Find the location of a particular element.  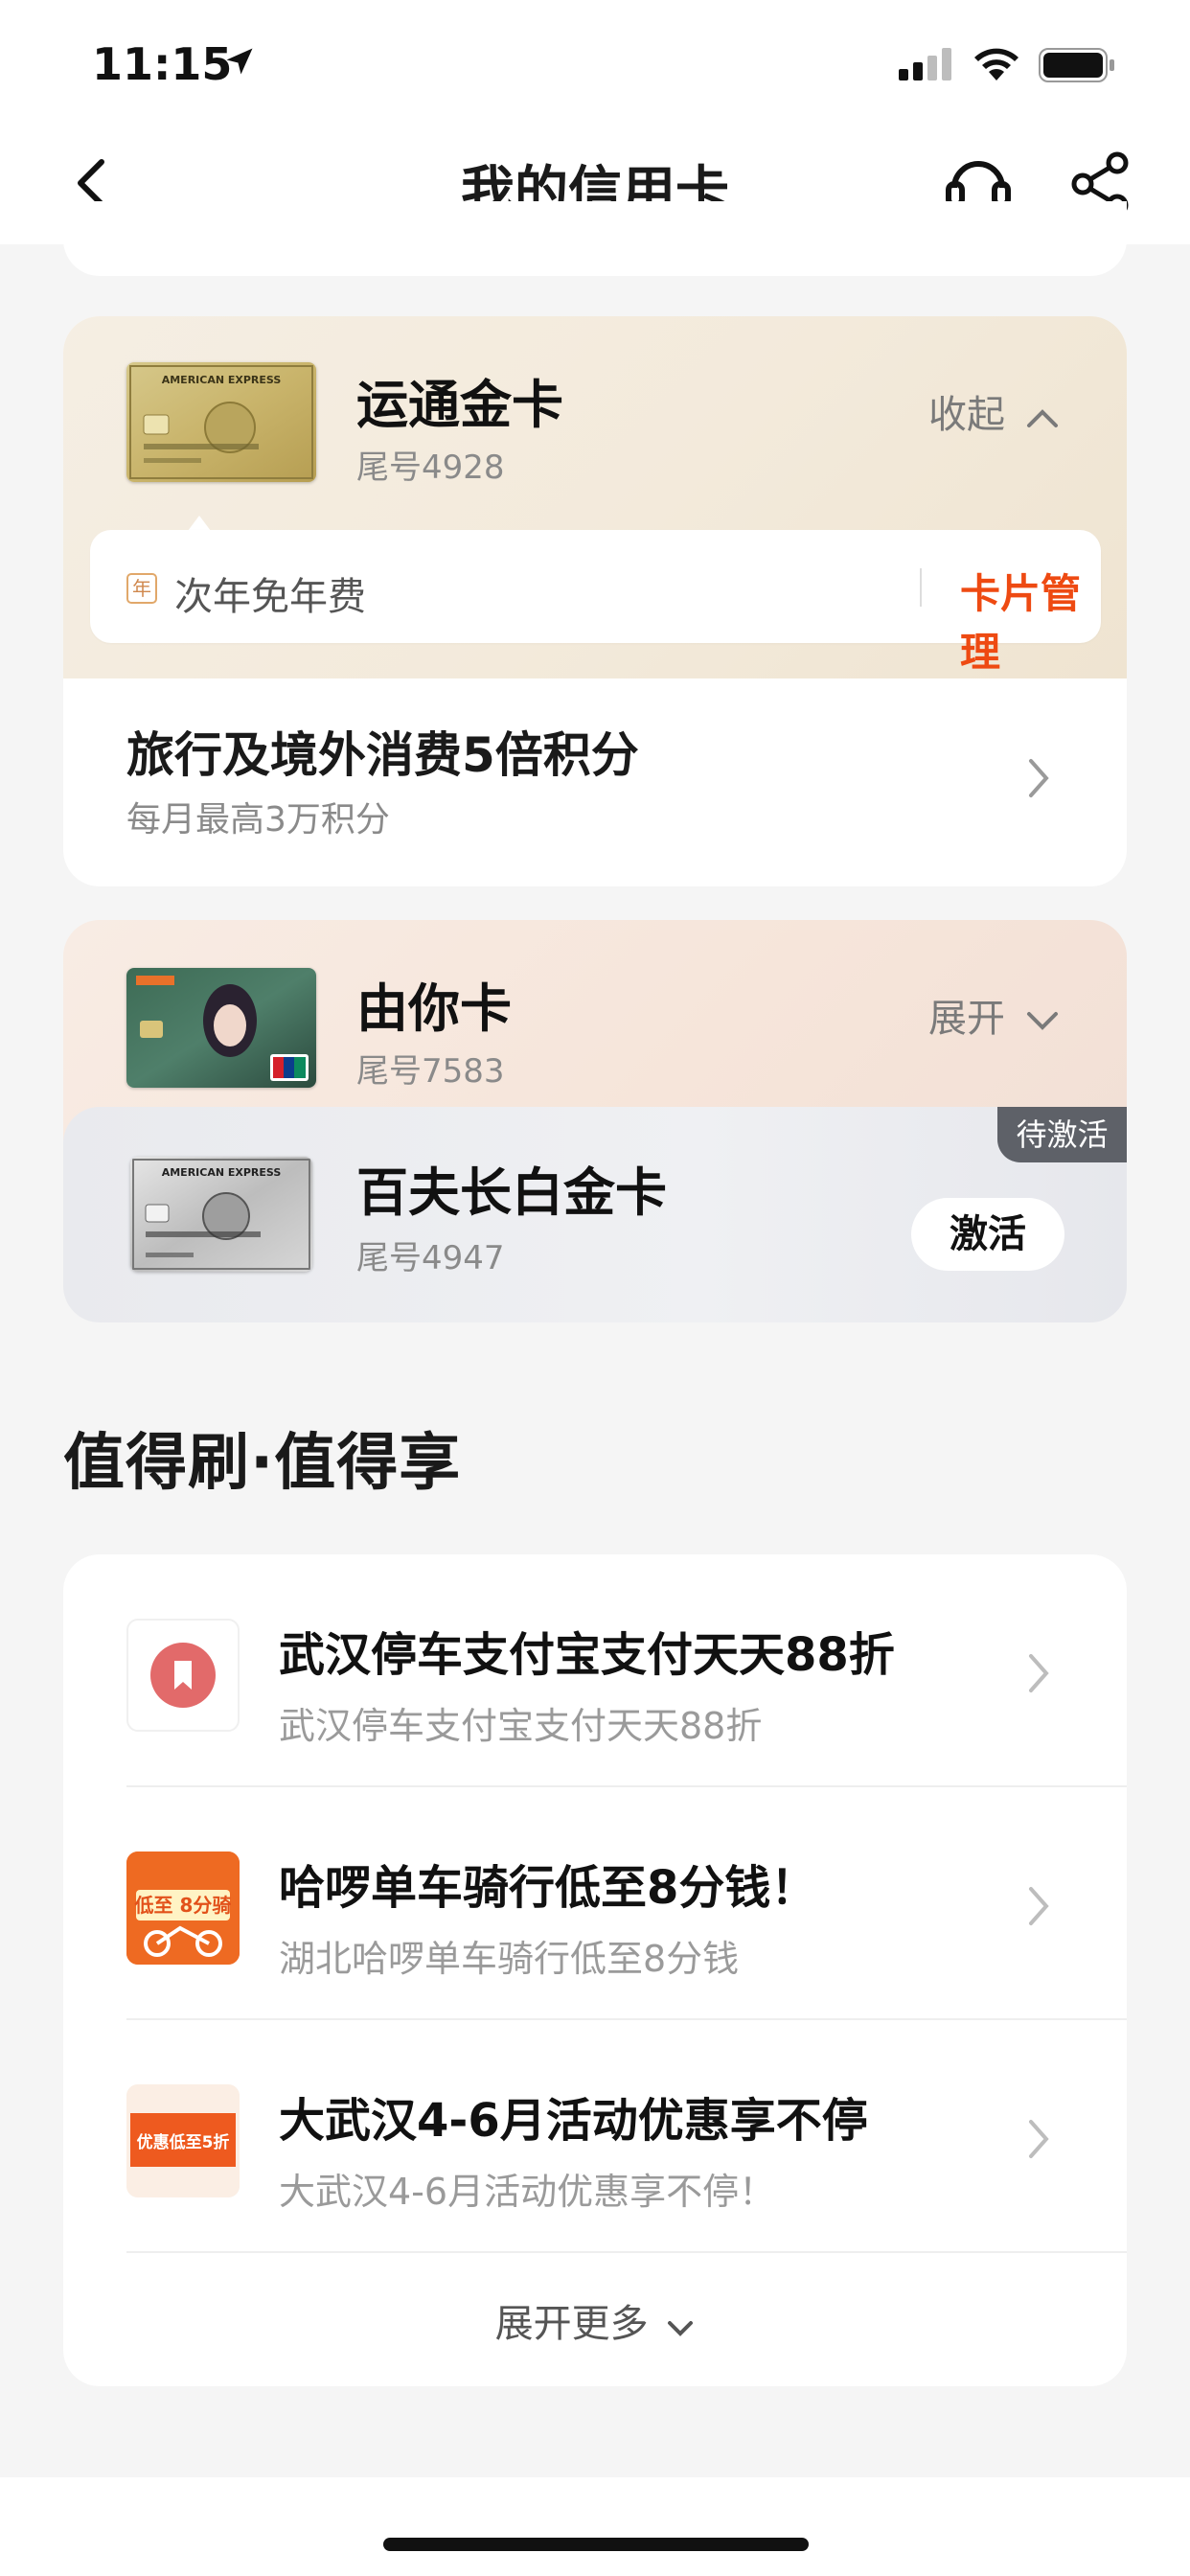

promo-title: 武汉停车支付宝支付天天88折 is located at coordinates (587, 1655).